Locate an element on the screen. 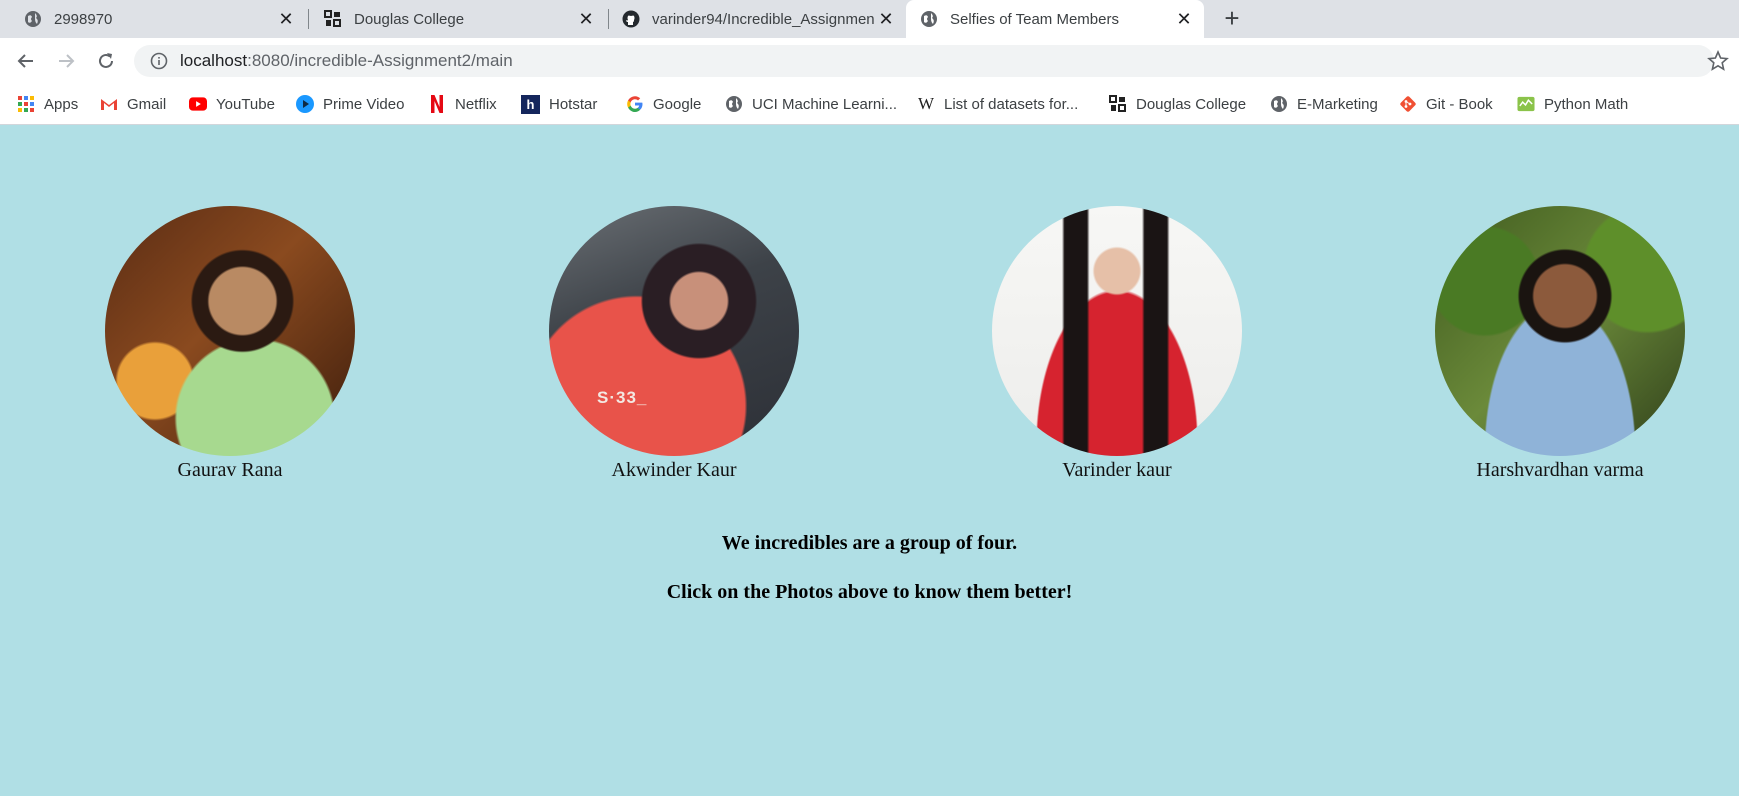 The image size is (1739, 796). bookmark-git-book: Git - Book is located at coordinates (1446, 104).